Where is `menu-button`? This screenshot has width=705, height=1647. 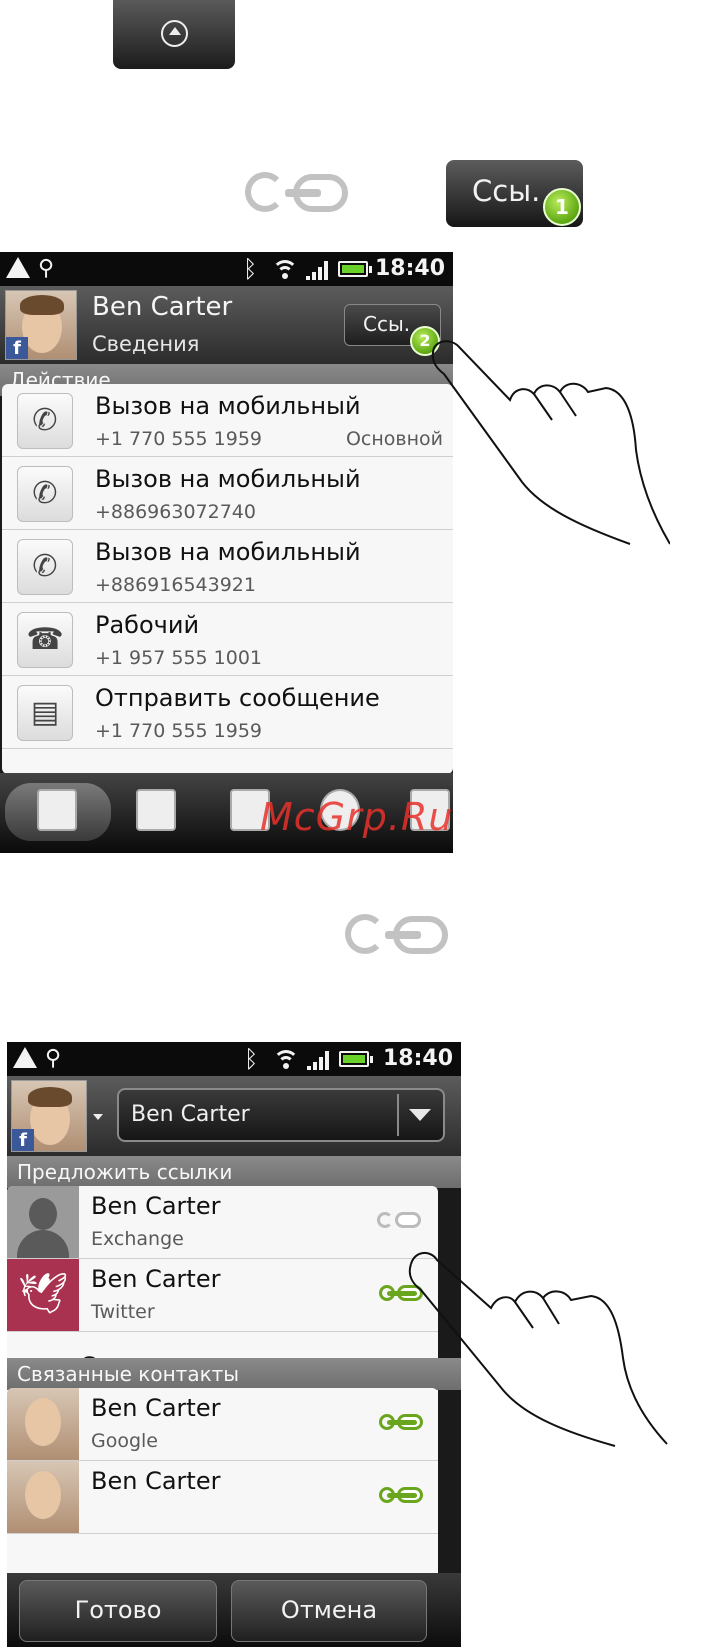
menu-button is located at coordinates (174, 34).